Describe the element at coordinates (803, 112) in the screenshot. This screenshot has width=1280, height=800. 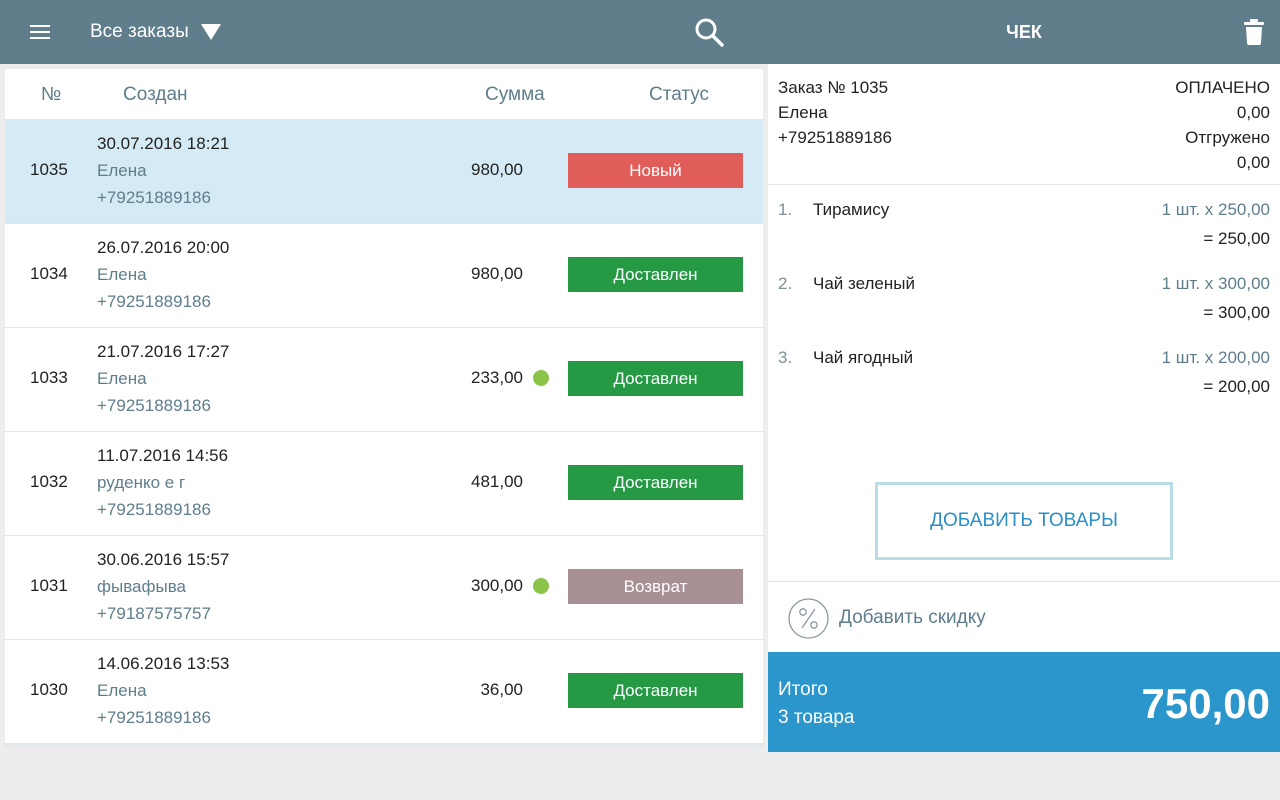
I see `receipt-customer-name: Елена` at that location.